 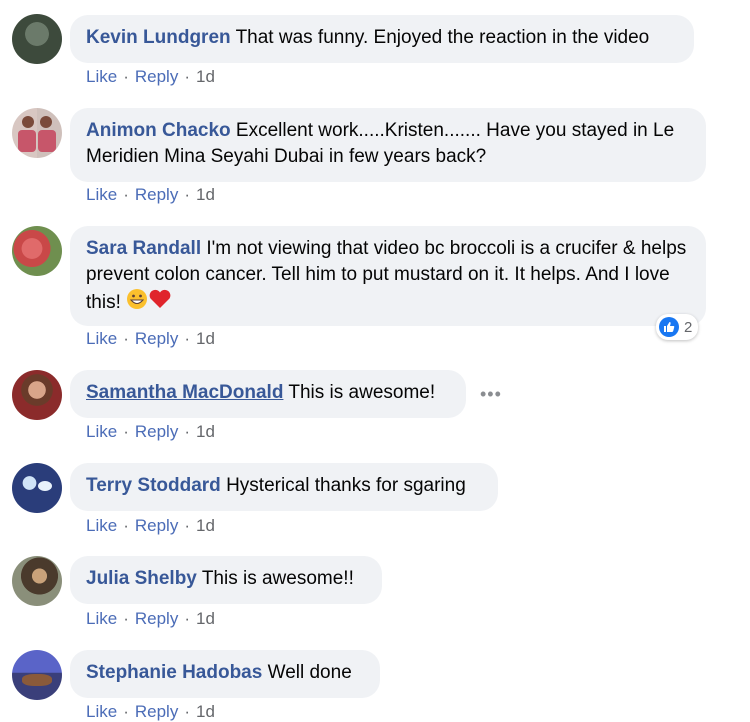 I want to click on commenter-name: Sara Randall, so click(x=143, y=248).